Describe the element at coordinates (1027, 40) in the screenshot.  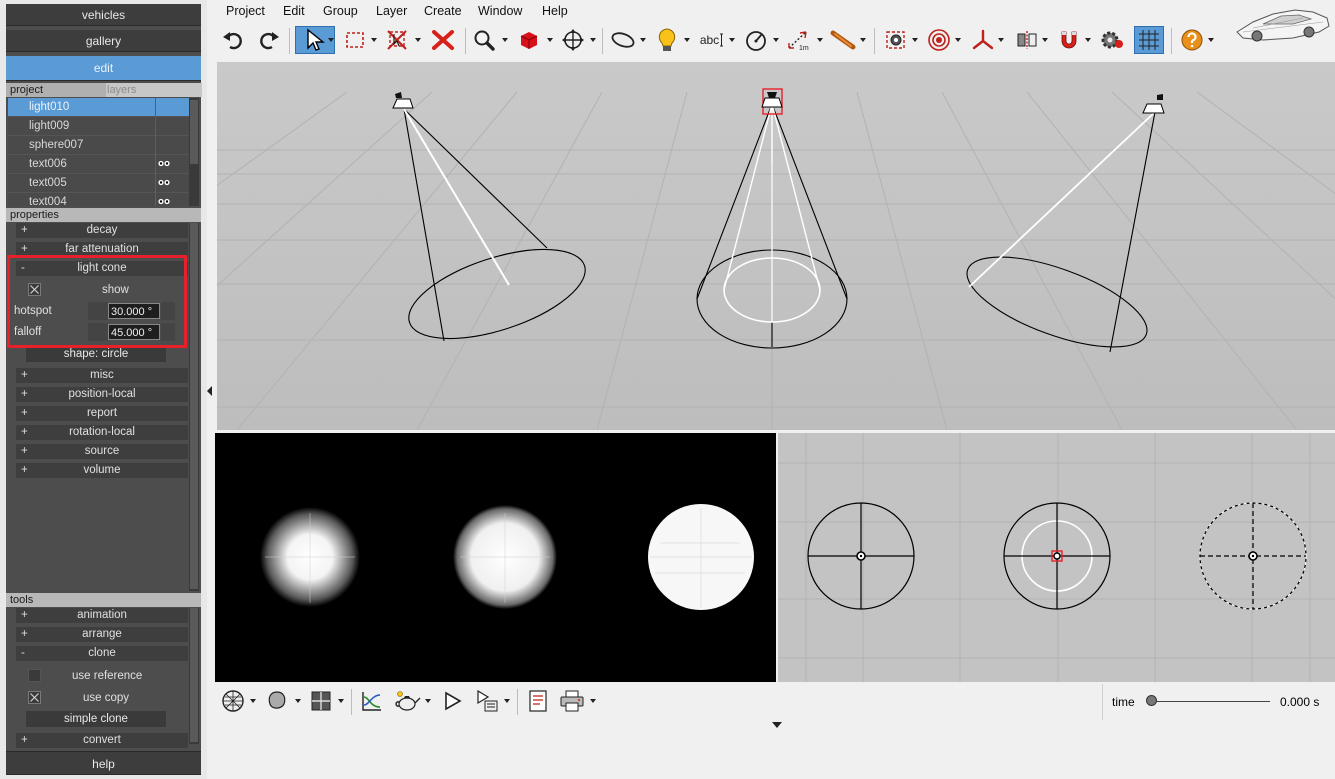
I see `mirror-button` at that location.